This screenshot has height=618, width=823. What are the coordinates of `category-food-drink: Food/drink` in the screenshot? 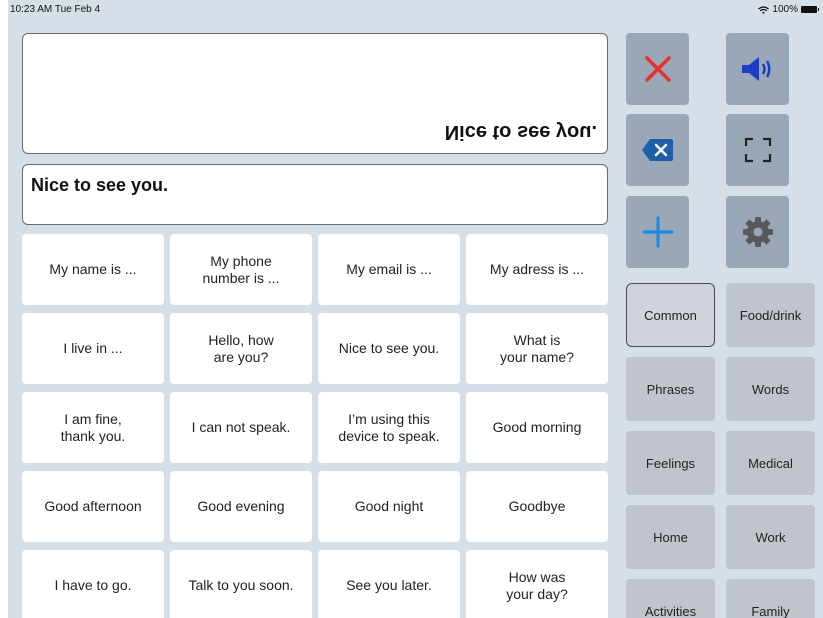 It's located at (770, 315).